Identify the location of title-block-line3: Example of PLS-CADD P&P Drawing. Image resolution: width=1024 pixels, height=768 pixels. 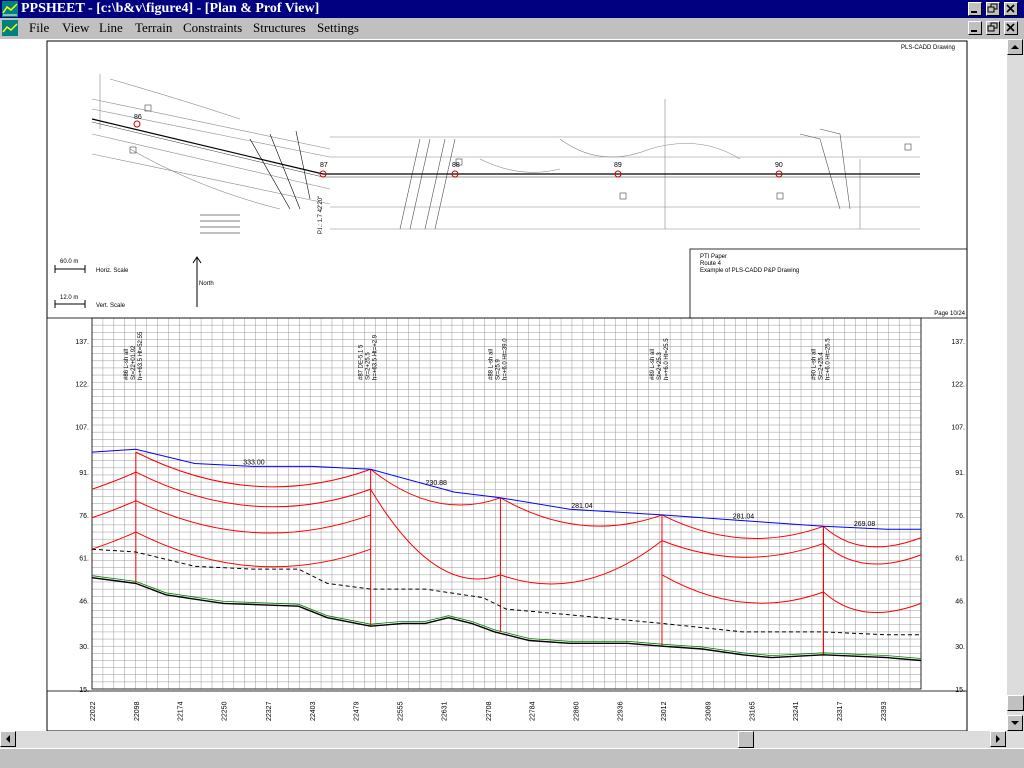
(749, 271).